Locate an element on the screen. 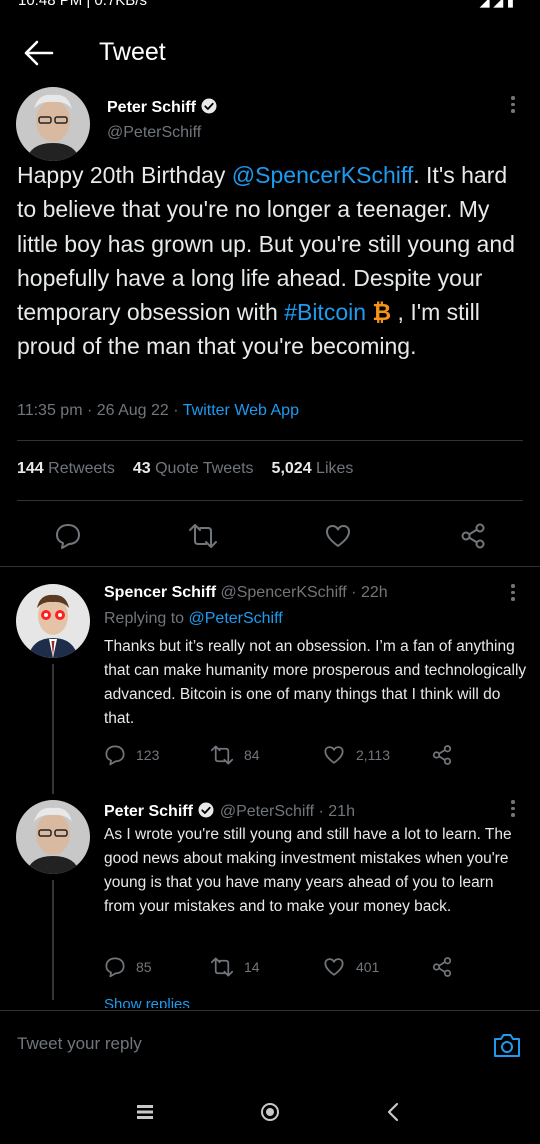 The width and height of the screenshot is (540, 1144). home-icon is located at coordinates (270, 1112).